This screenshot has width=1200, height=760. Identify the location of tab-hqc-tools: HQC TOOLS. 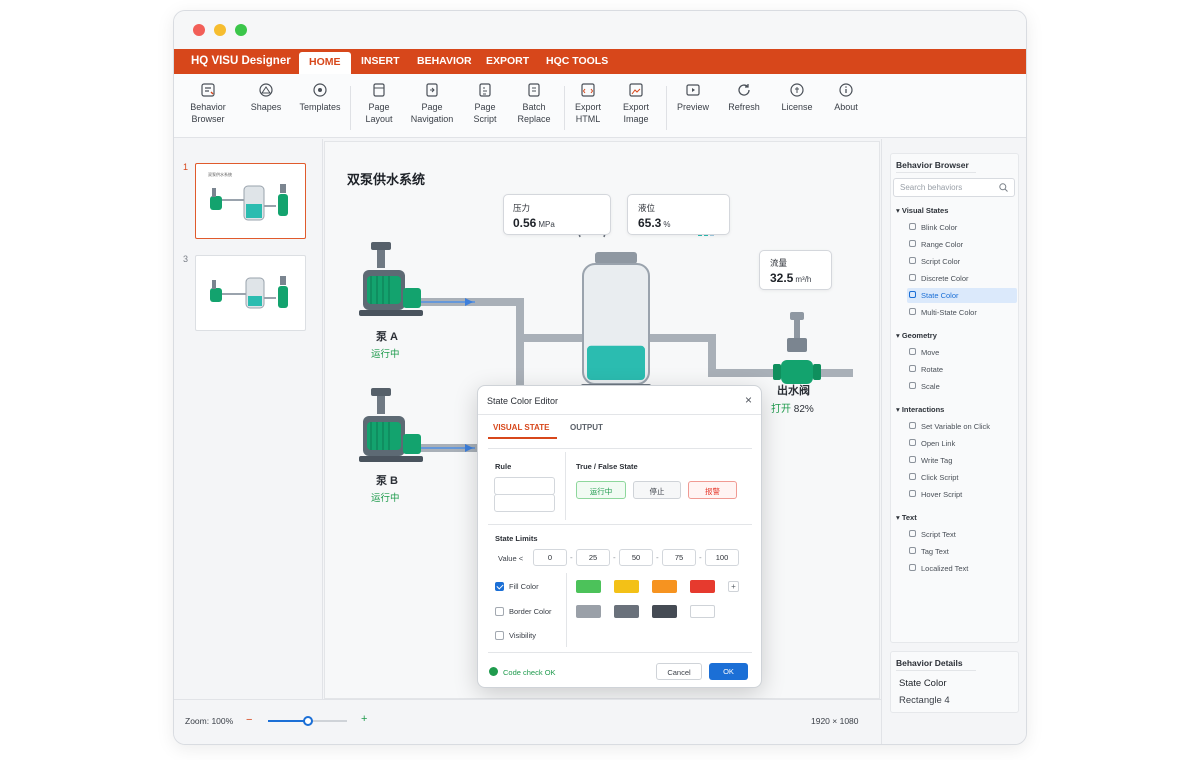
(577, 61).